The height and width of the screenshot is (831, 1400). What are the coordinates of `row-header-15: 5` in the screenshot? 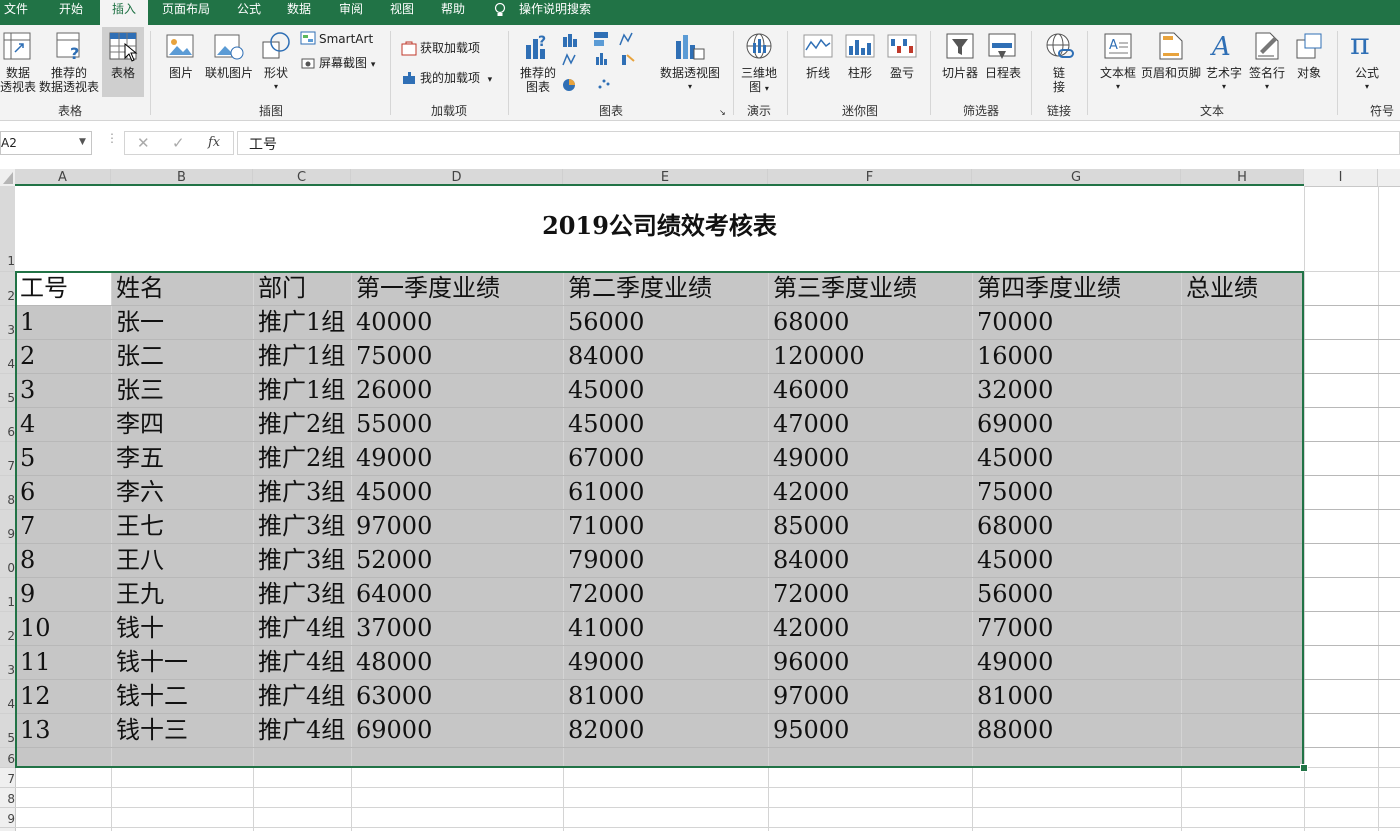 It's located at (7, 731).